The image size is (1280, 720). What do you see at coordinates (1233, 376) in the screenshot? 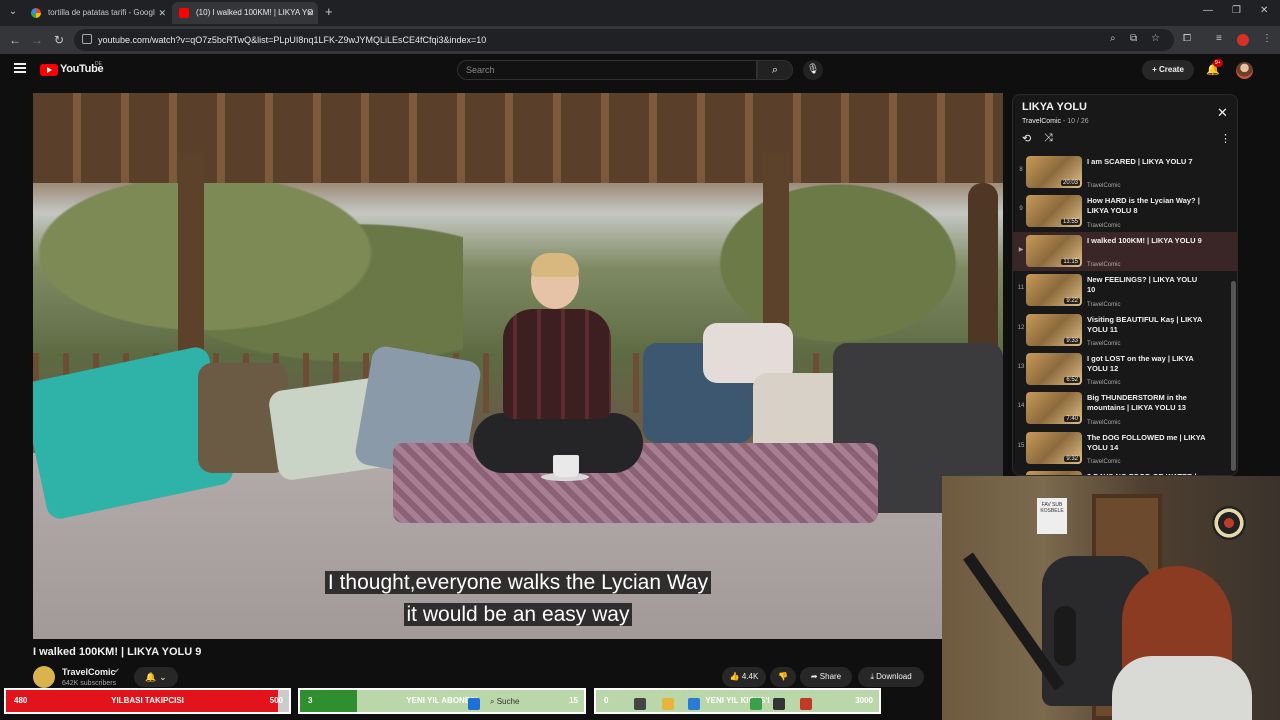
I see `playlist-scrollbar` at bounding box center [1233, 376].